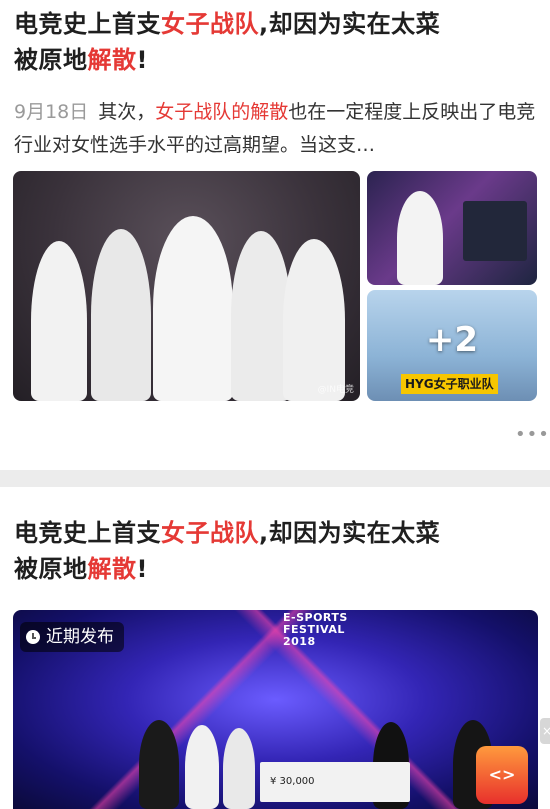 The width and height of the screenshot is (550, 809). Describe the element at coordinates (80, 637) in the screenshot. I see `badge-label: 近期发布` at that location.